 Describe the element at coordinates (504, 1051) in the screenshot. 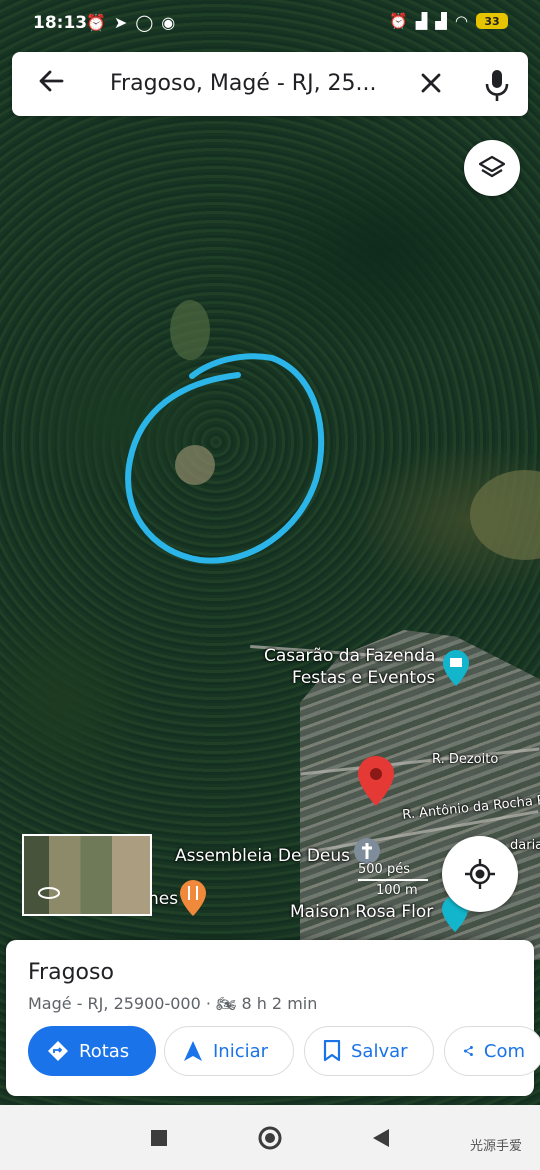

I see `share-label: Com` at that location.